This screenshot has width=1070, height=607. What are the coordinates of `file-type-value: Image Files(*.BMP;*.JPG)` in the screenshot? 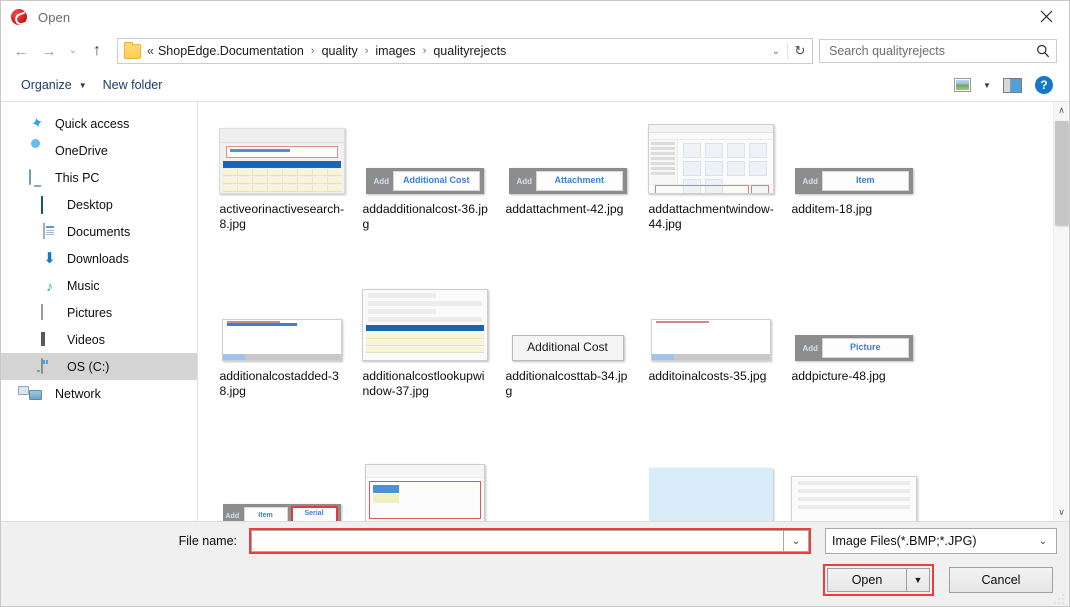 It's located at (904, 541).